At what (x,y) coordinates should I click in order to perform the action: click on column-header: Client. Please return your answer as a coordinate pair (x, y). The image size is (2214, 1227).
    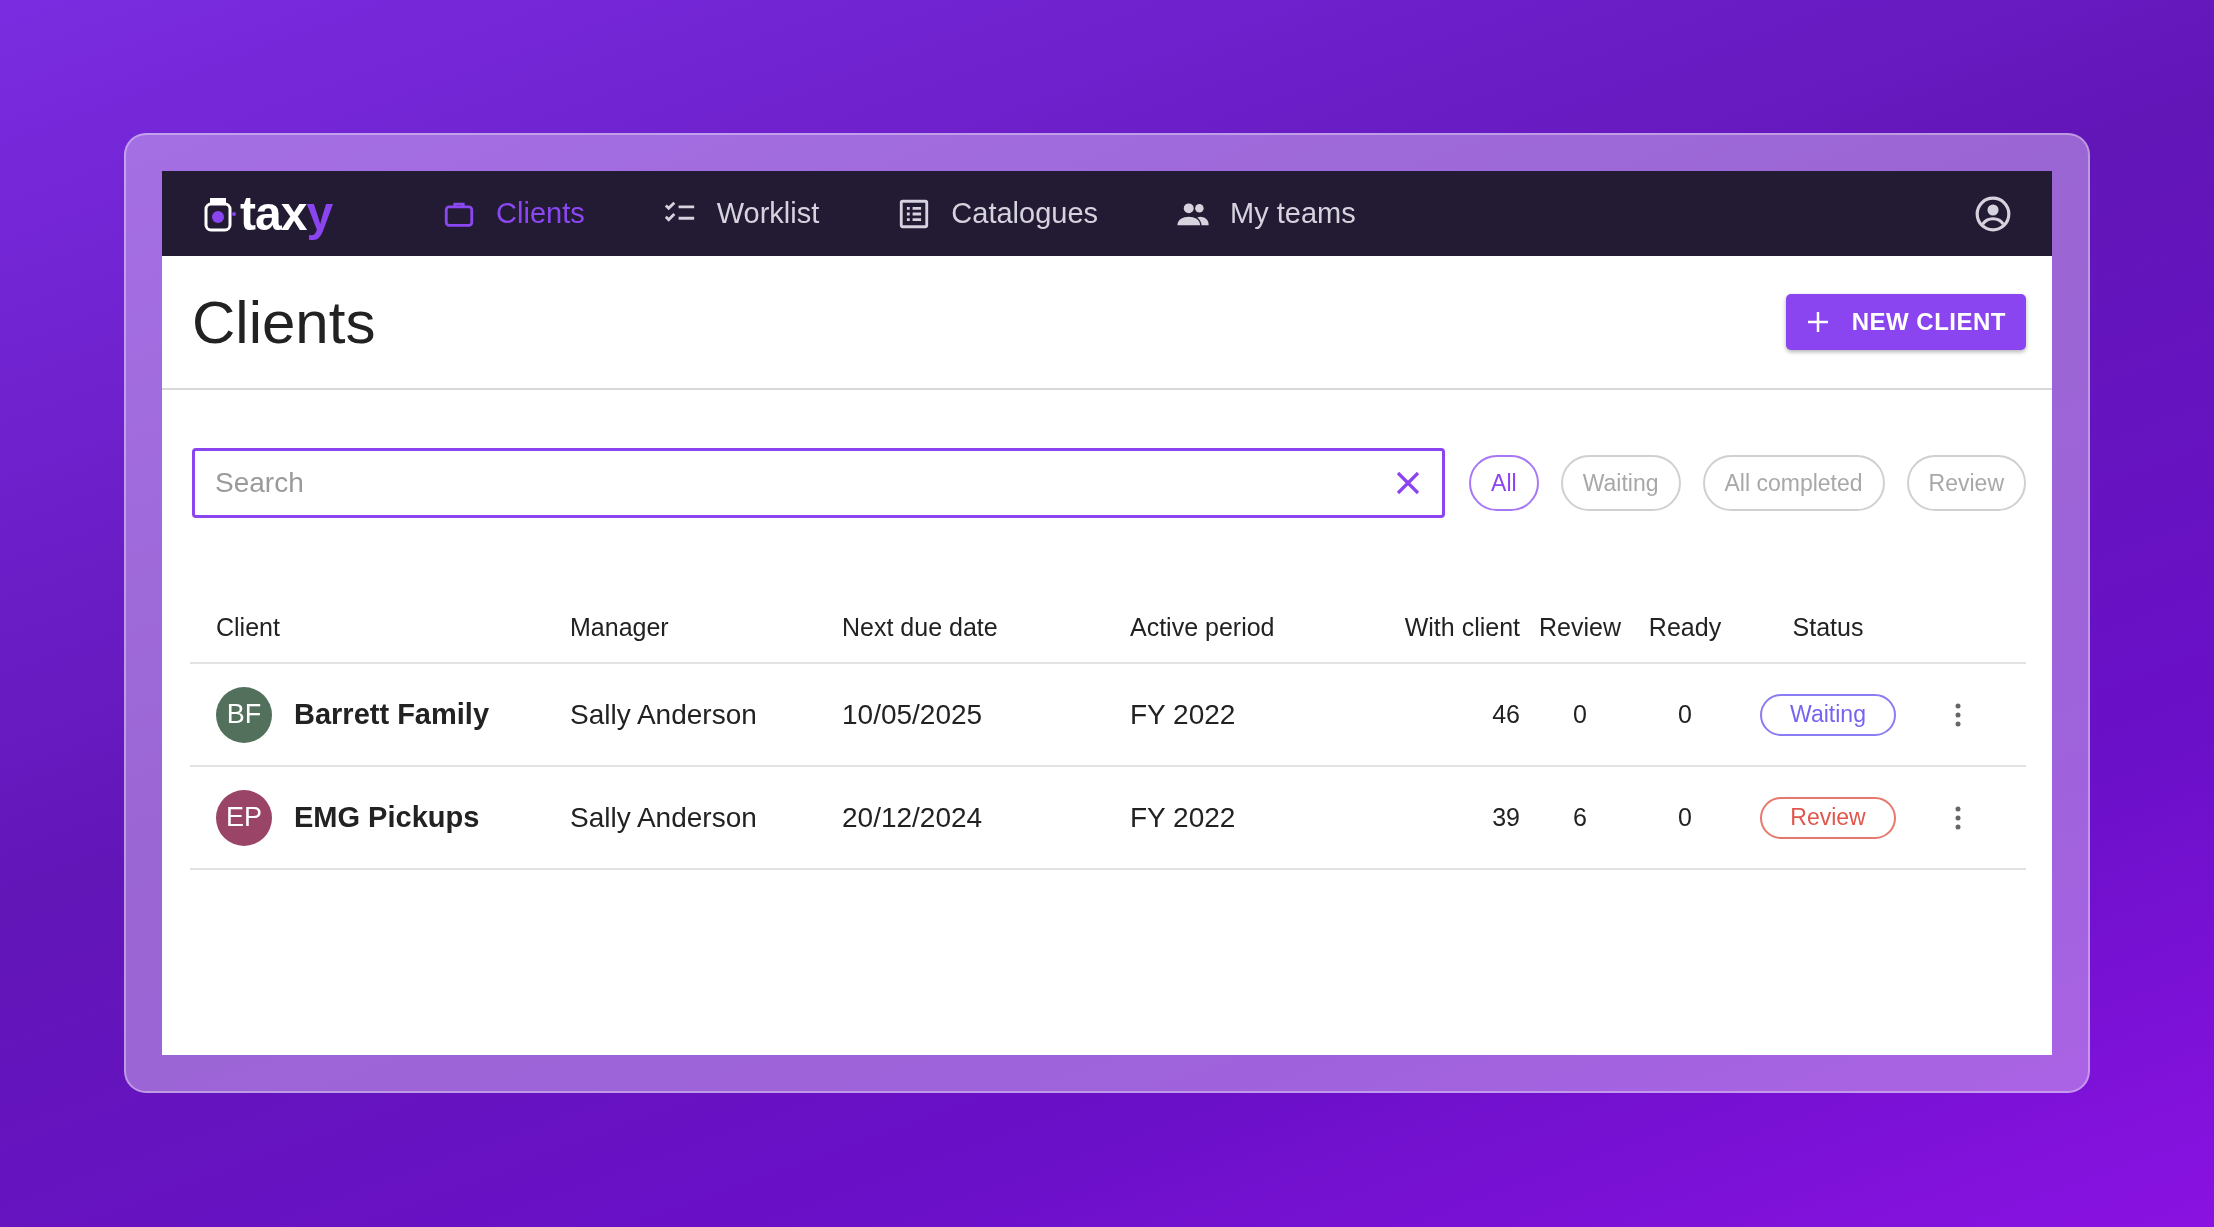
    Looking at the image, I should click on (248, 627).